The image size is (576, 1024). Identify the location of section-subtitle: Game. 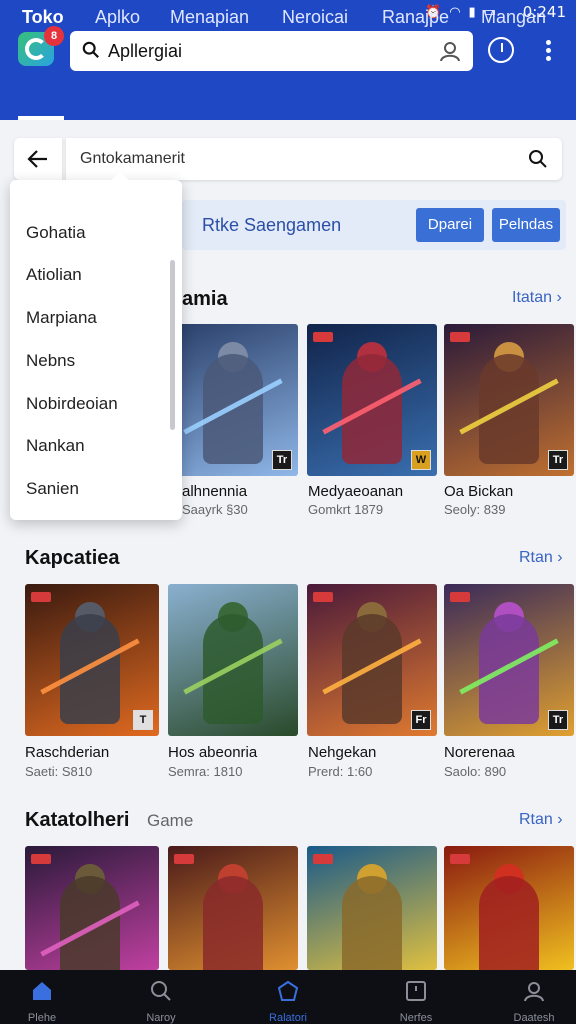
(170, 820).